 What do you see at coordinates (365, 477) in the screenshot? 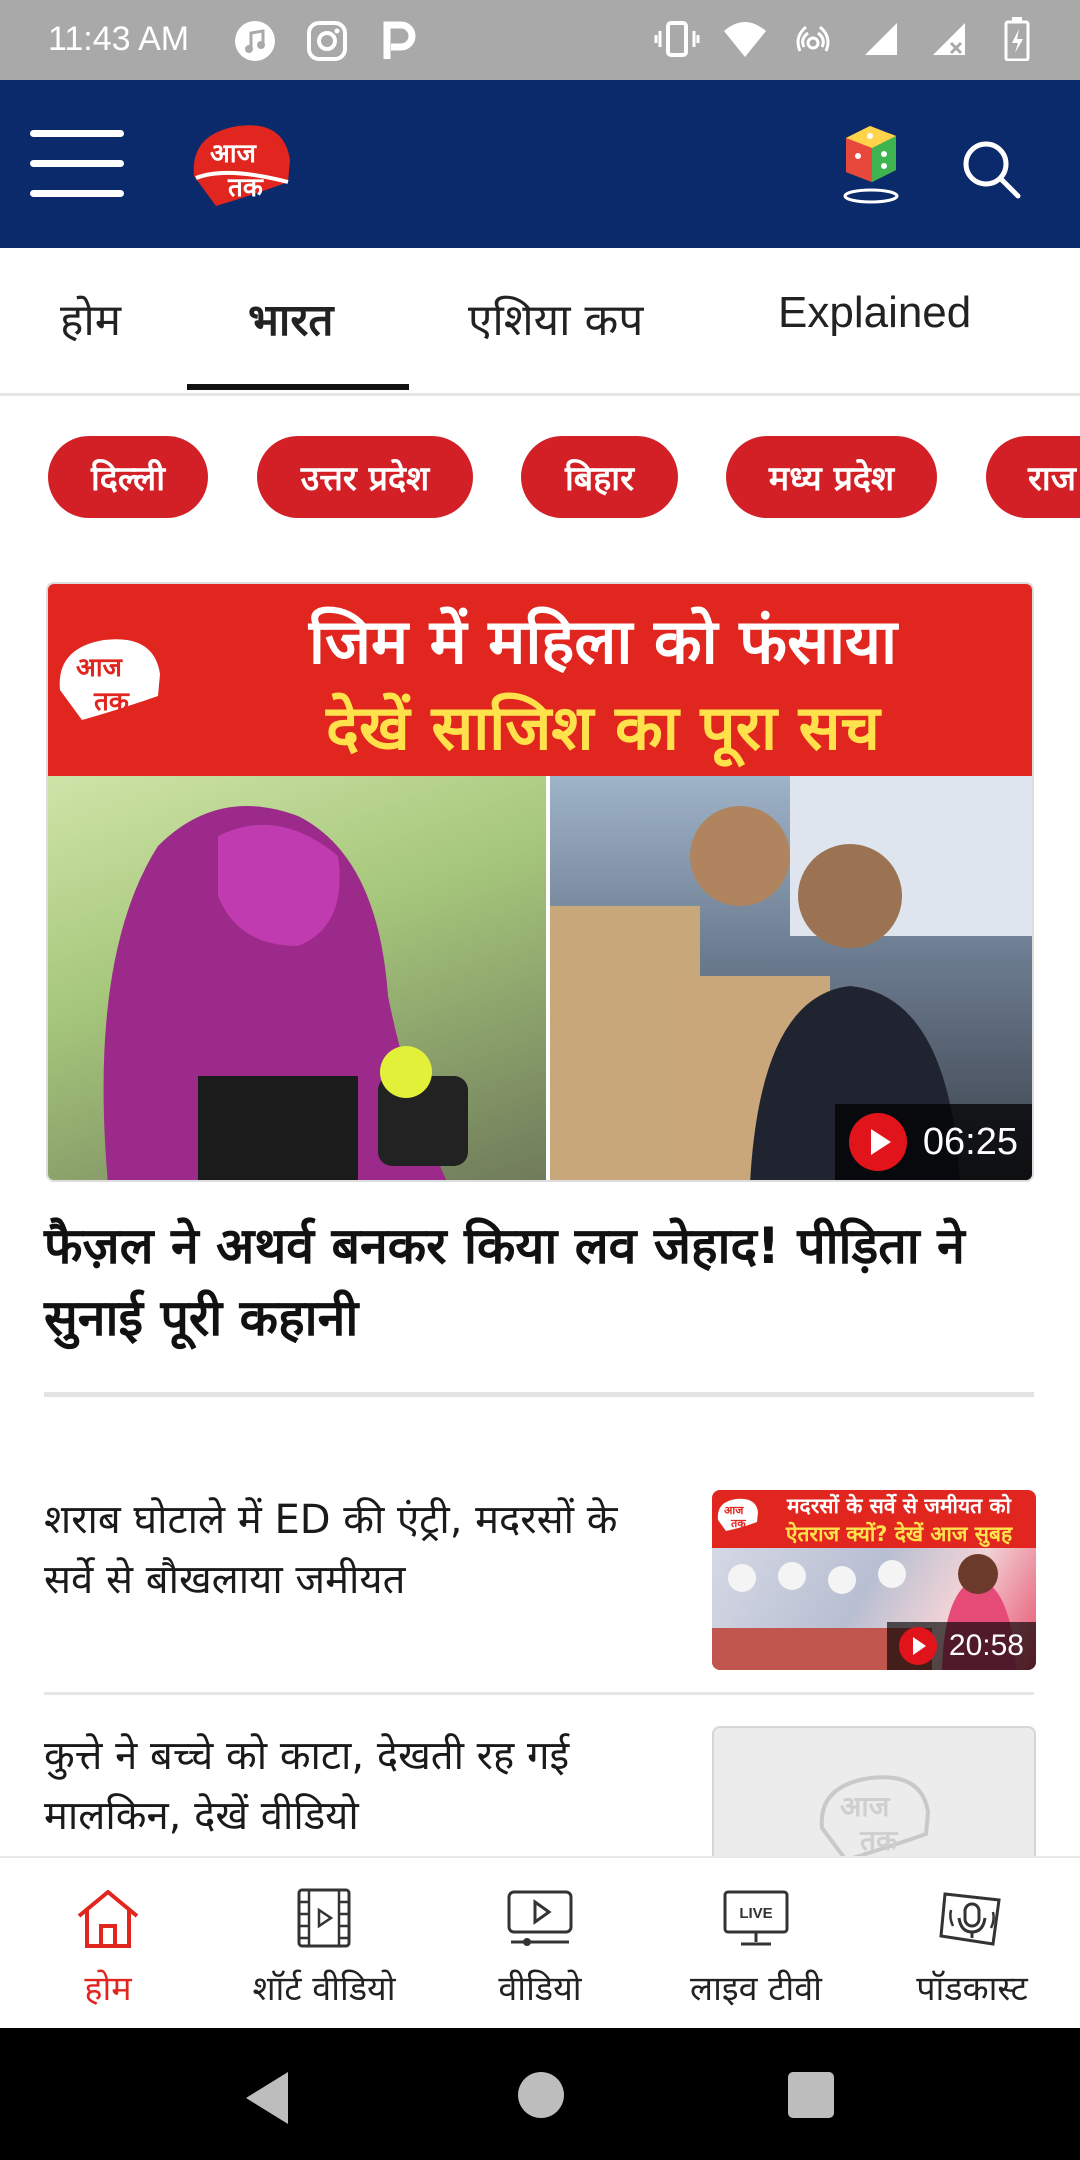
I see `chip-uttar-pradesh: उत्तर प्रदेश` at bounding box center [365, 477].